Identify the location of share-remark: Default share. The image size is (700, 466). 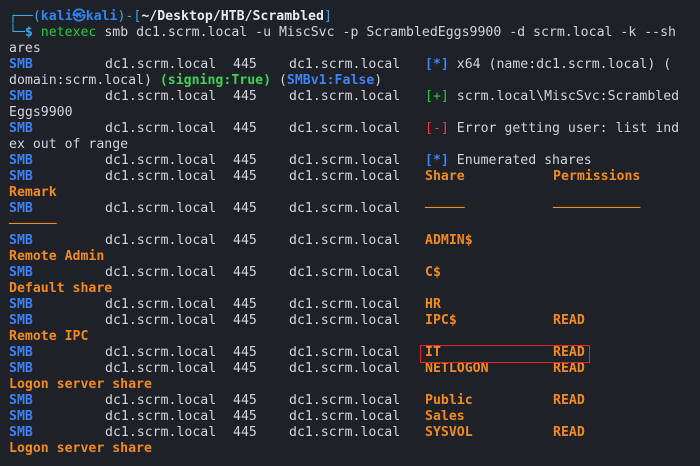
(61, 288).